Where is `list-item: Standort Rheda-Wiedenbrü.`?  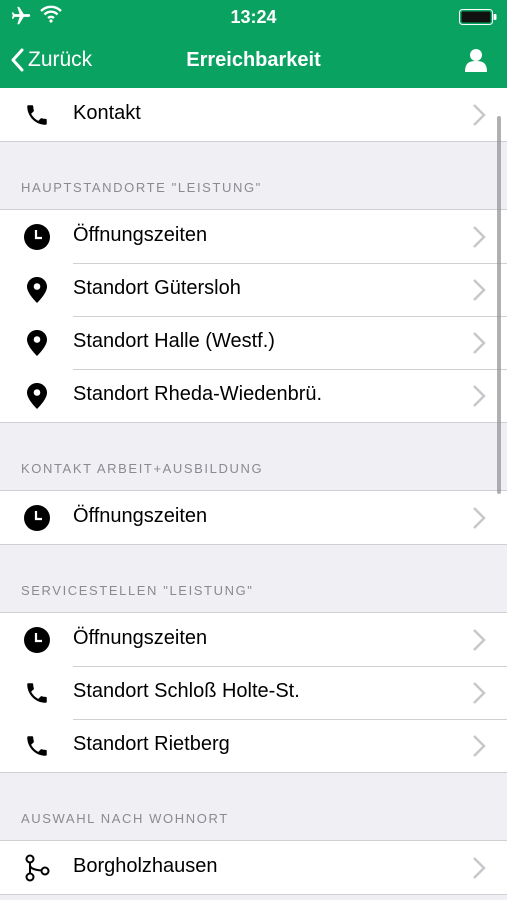 list-item: Standort Rheda-Wiedenbrü. is located at coordinates (253, 395).